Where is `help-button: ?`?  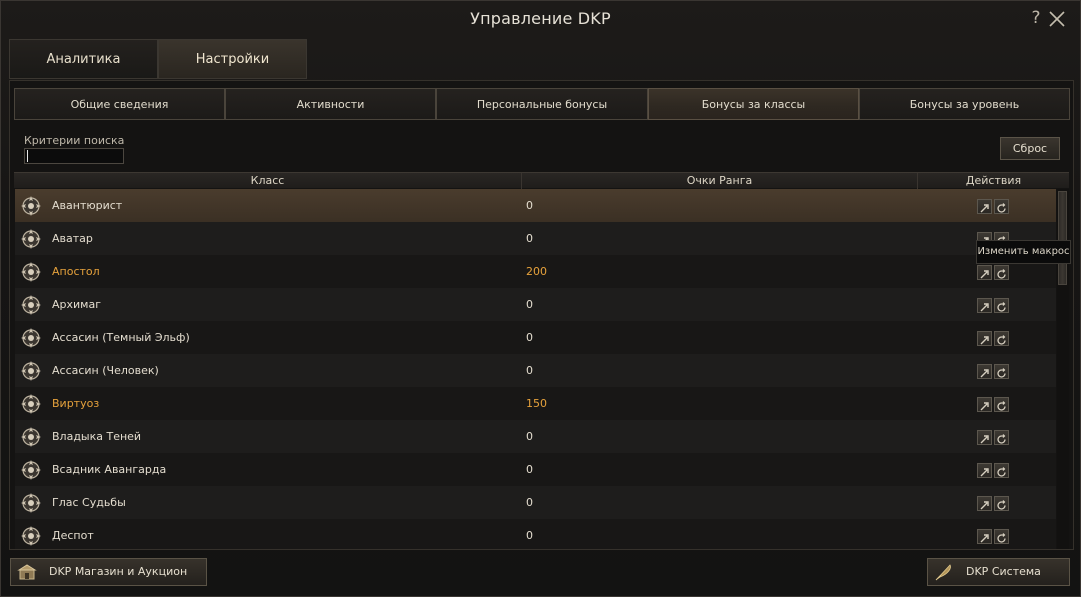
help-button: ? is located at coordinates (1036, 18).